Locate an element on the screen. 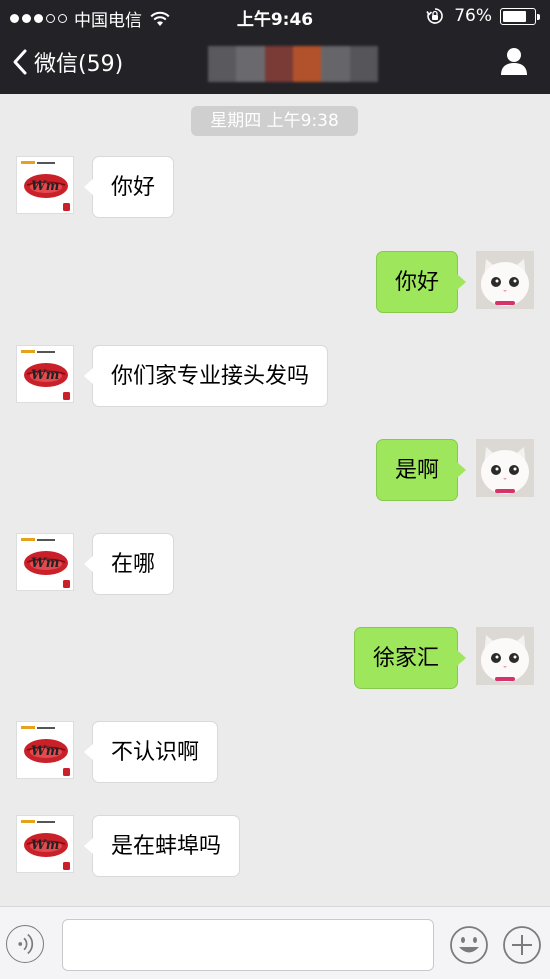 This screenshot has width=550, height=979. chat-title-pixelated is located at coordinates (293, 64).